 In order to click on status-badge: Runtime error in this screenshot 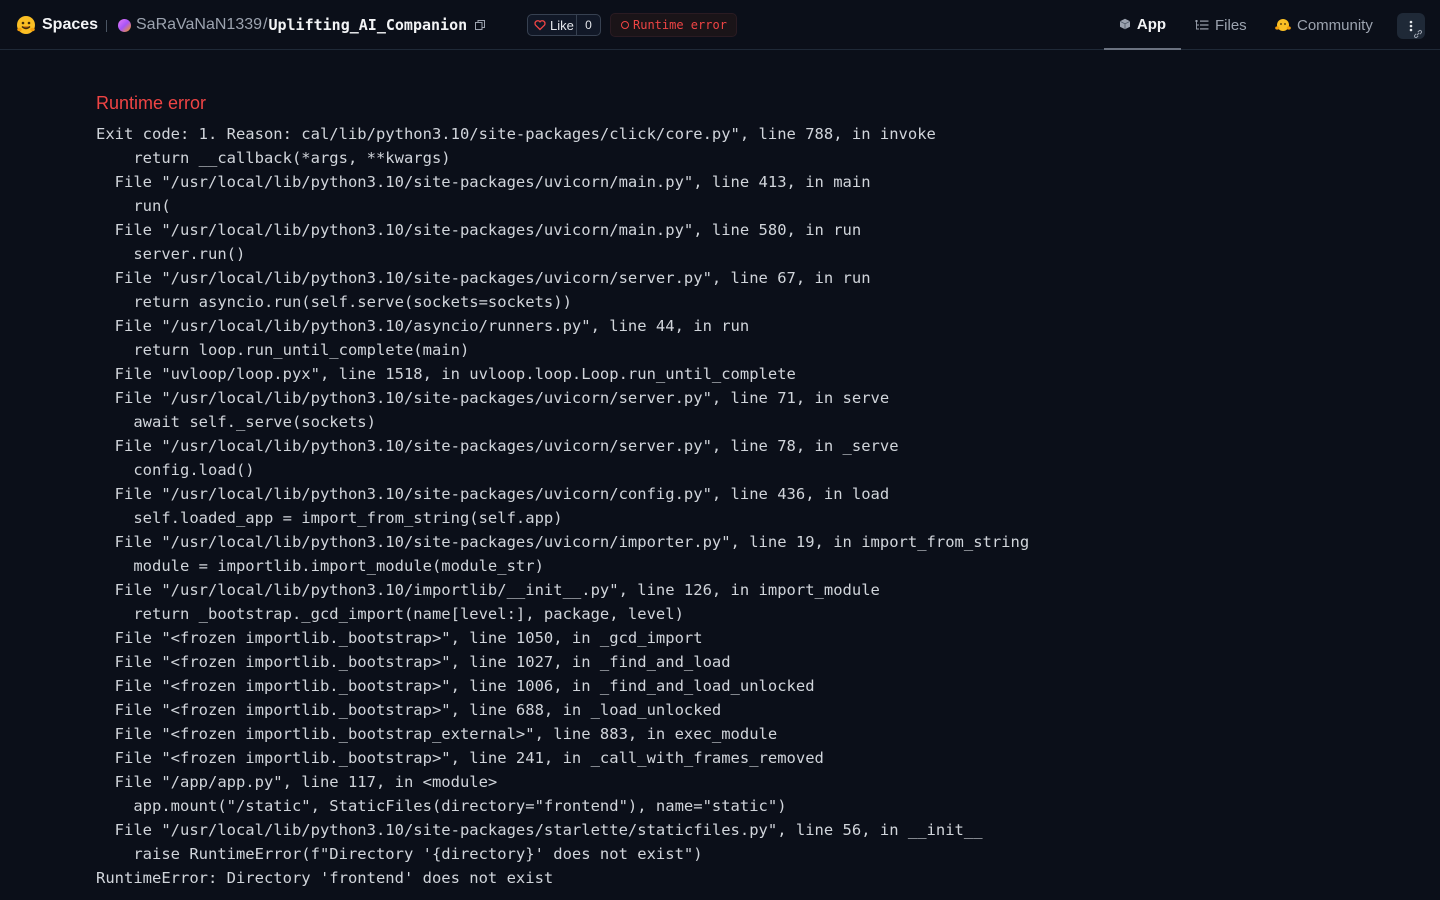, I will do `click(673, 25)`.